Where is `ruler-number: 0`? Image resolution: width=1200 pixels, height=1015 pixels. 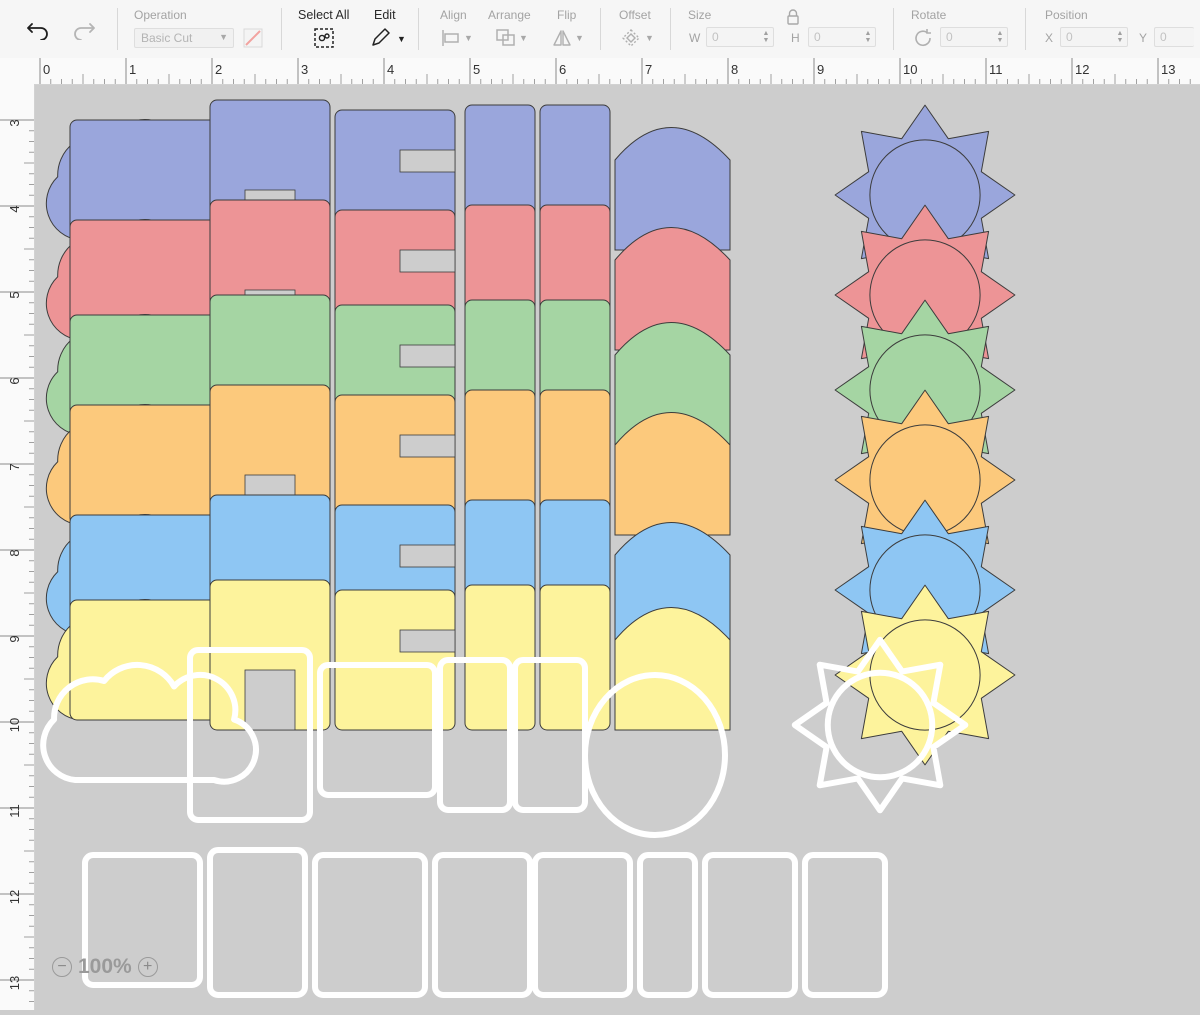
ruler-number: 0 is located at coordinates (46, 69).